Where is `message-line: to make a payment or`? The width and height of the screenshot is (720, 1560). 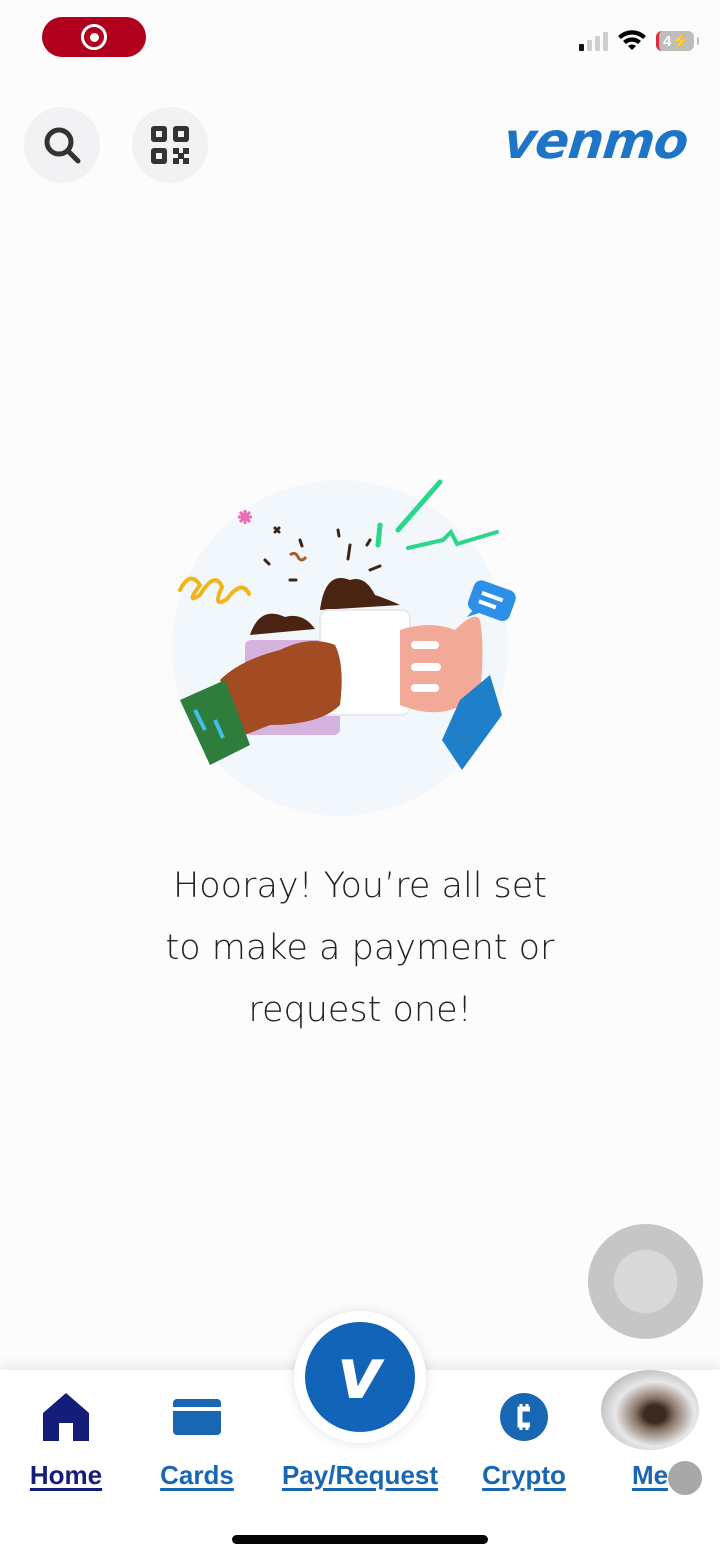 message-line: to make a payment or is located at coordinates (360, 948).